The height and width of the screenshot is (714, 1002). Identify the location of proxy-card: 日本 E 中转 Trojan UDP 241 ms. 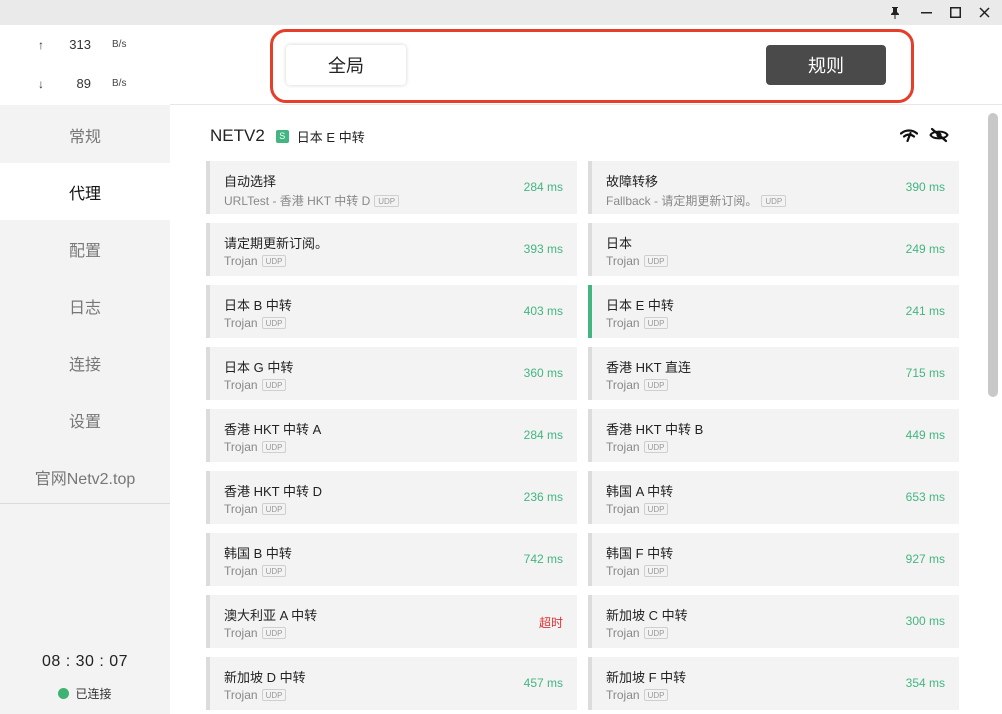
(773, 311).